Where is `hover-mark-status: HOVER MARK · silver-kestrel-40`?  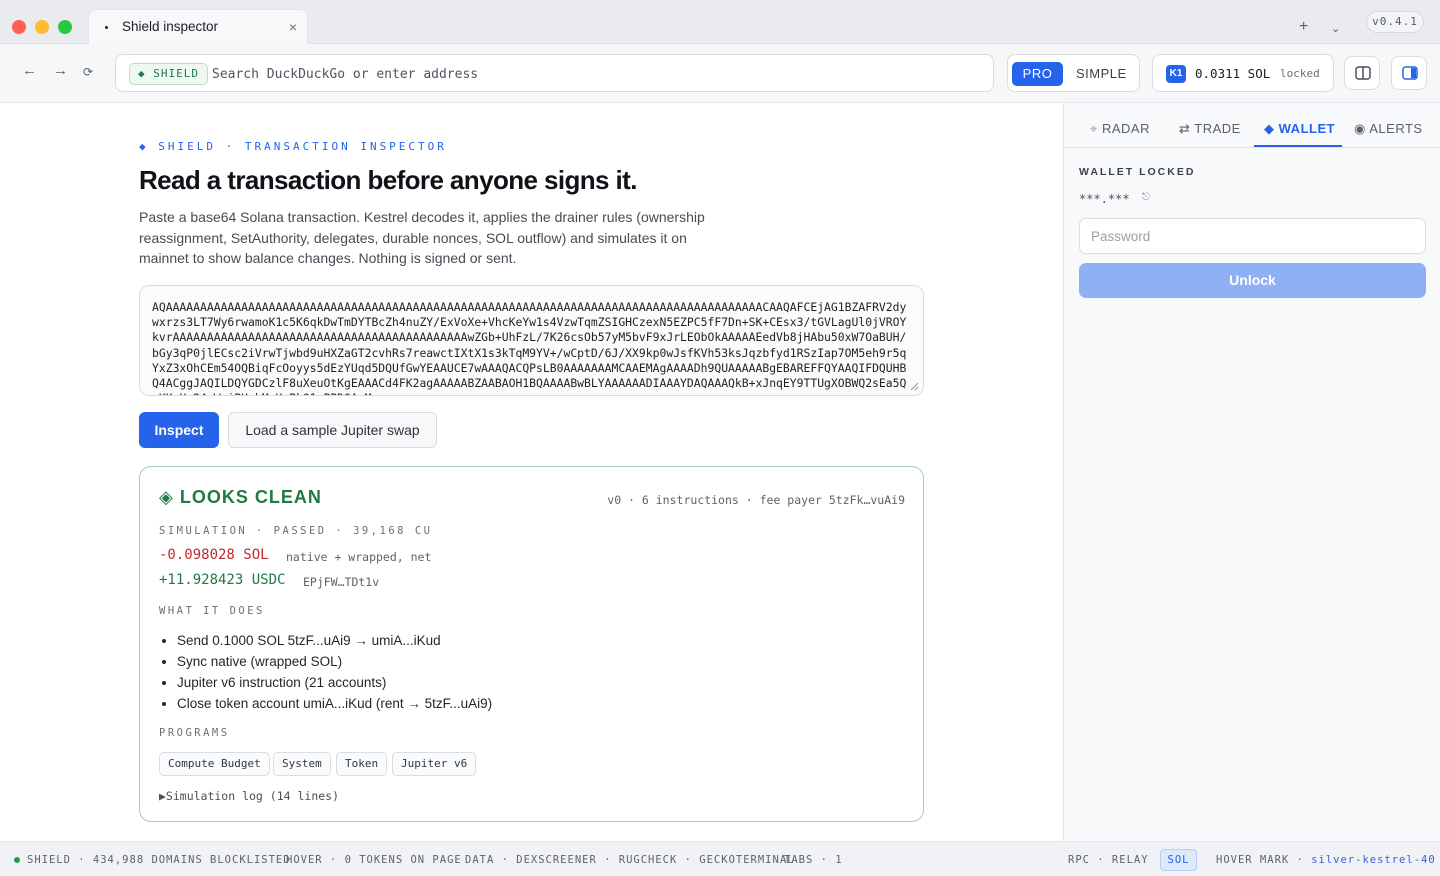 hover-mark-status: HOVER MARK · silver-kestrel-40 is located at coordinates (1326, 860).